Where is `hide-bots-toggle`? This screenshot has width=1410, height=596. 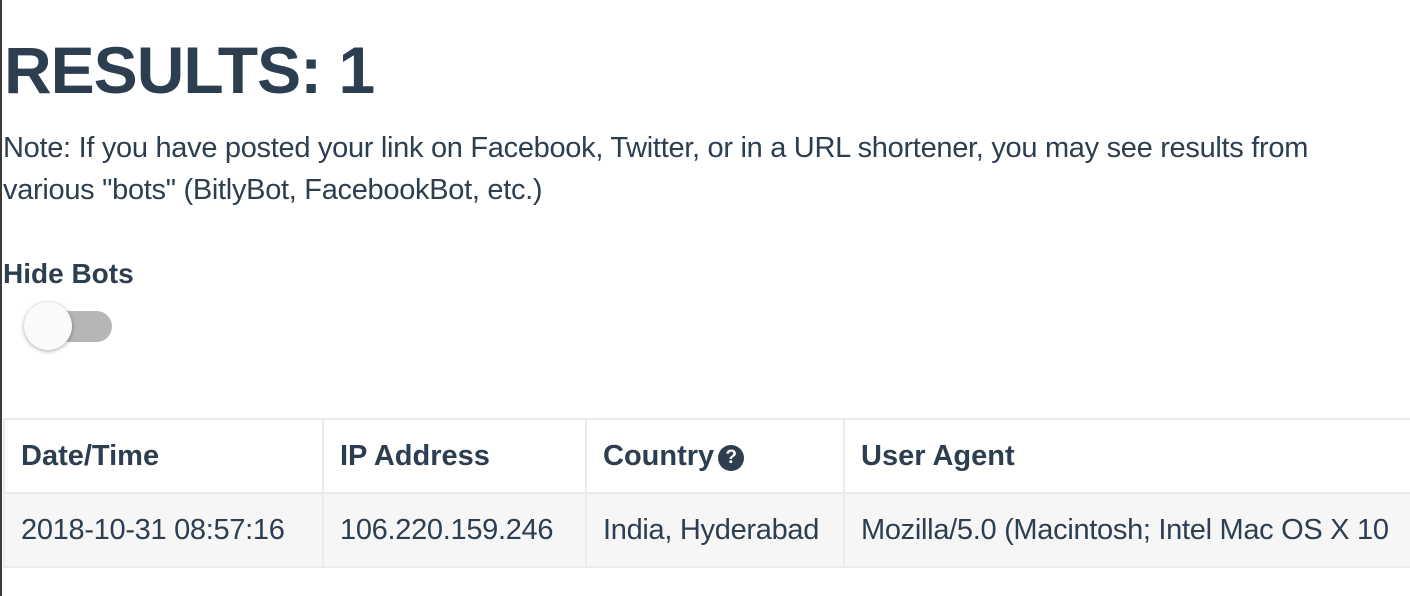 hide-bots-toggle is located at coordinates (69, 326).